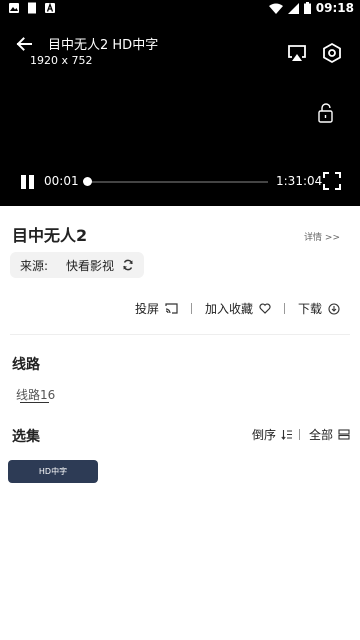 This screenshot has height=640, width=360. Describe the element at coordinates (334, 8) in the screenshot. I see `clock: 09:18` at that location.